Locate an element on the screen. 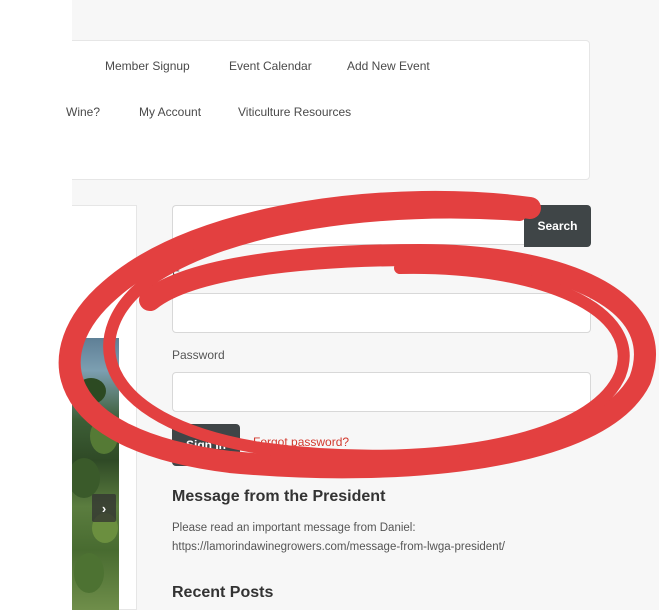 This screenshot has height=610, width=659. email-field is located at coordinates (381, 313).